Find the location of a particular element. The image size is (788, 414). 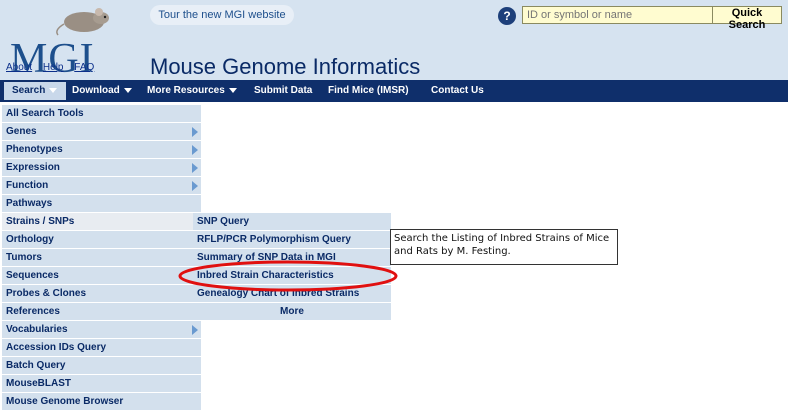

menu-item-mouseblast: MouseBLAST is located at coordinates (101, 383).